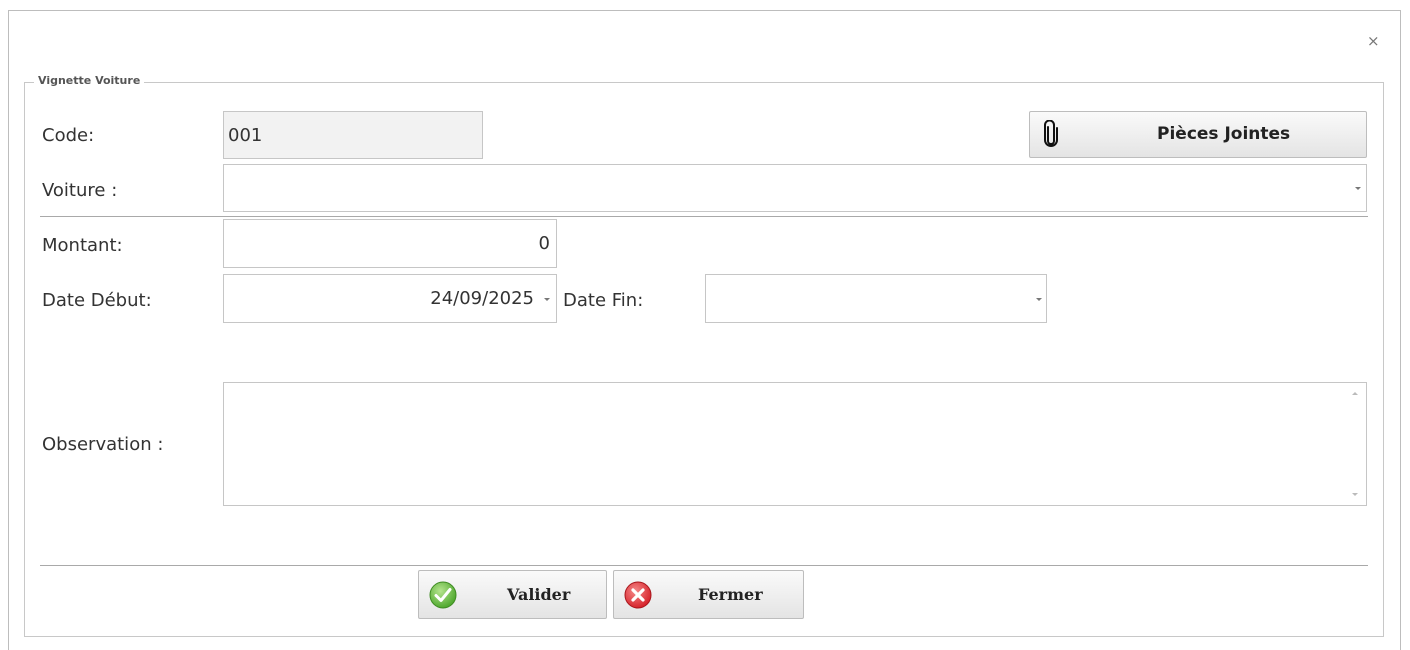 Image resolution: width=1410 pixels, height=650 pixels. Describe the element at coordinates (603, 300) in the screenshot. I see `date-fin-label: Date Fin:` at that location.